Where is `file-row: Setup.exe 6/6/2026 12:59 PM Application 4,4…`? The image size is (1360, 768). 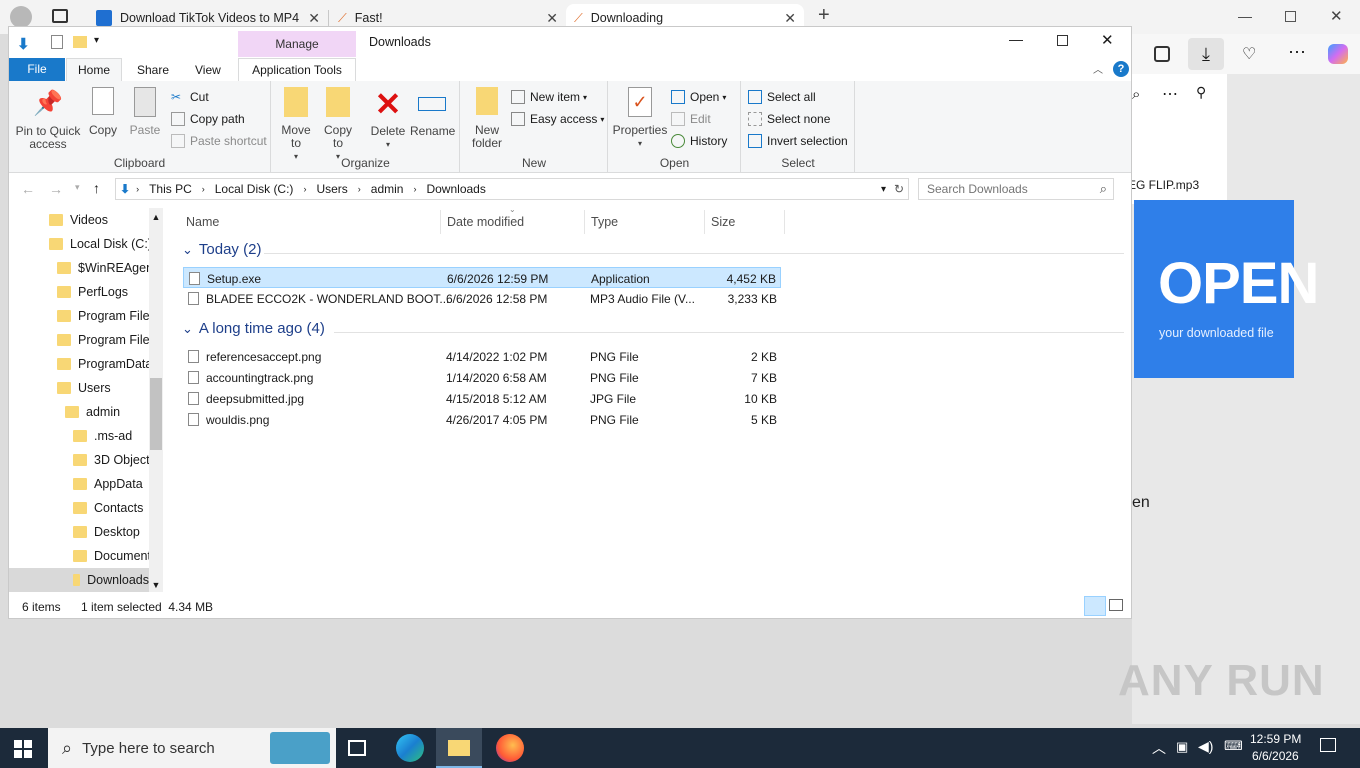
file-row: Setup.exe 6/6/2026 12:59 PM Application 4,4… is located at coordinates (482, 277).